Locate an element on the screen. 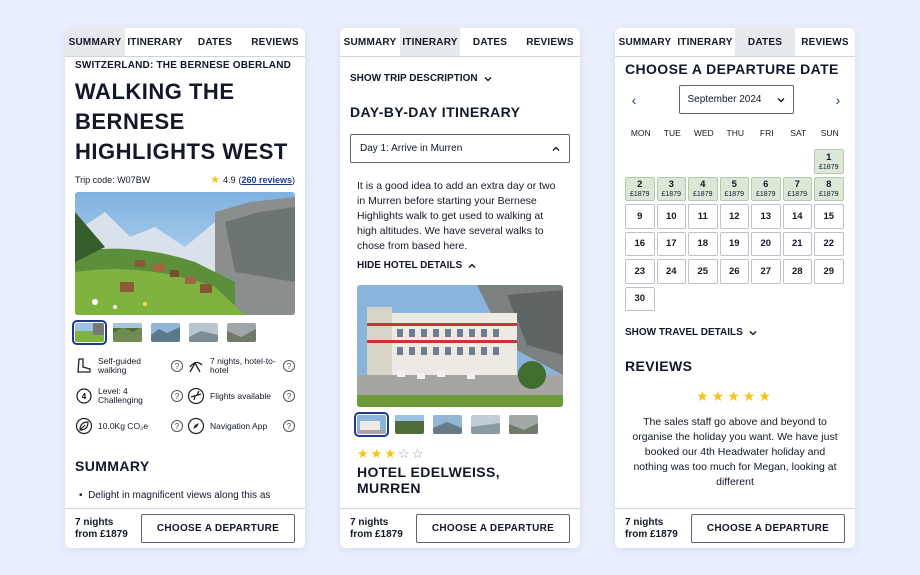 This screenshot has height=575, width=920. feature-label: Navigation App is located at coordinates (239, 425).